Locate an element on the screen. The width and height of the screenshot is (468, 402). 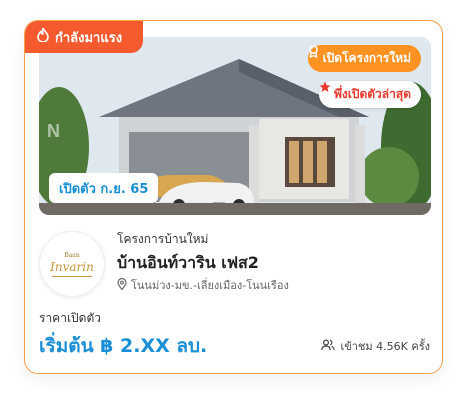
just-opened-label: พึ่งเปิดตัวล่าสุด is located at coordinates (372, 94).